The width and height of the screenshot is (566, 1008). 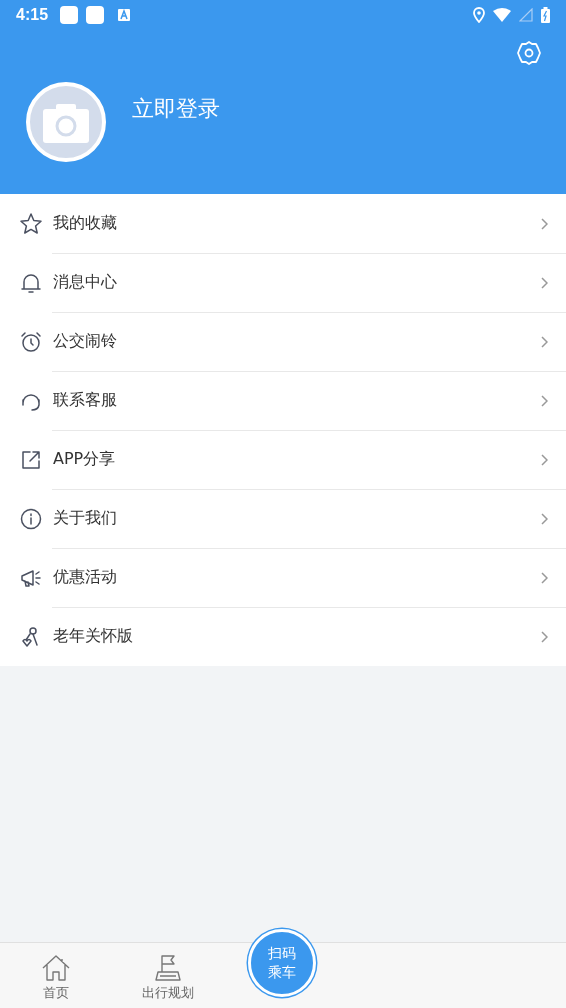 I want to click on menu-item: 我的收藏, so click(x=283, y=223).